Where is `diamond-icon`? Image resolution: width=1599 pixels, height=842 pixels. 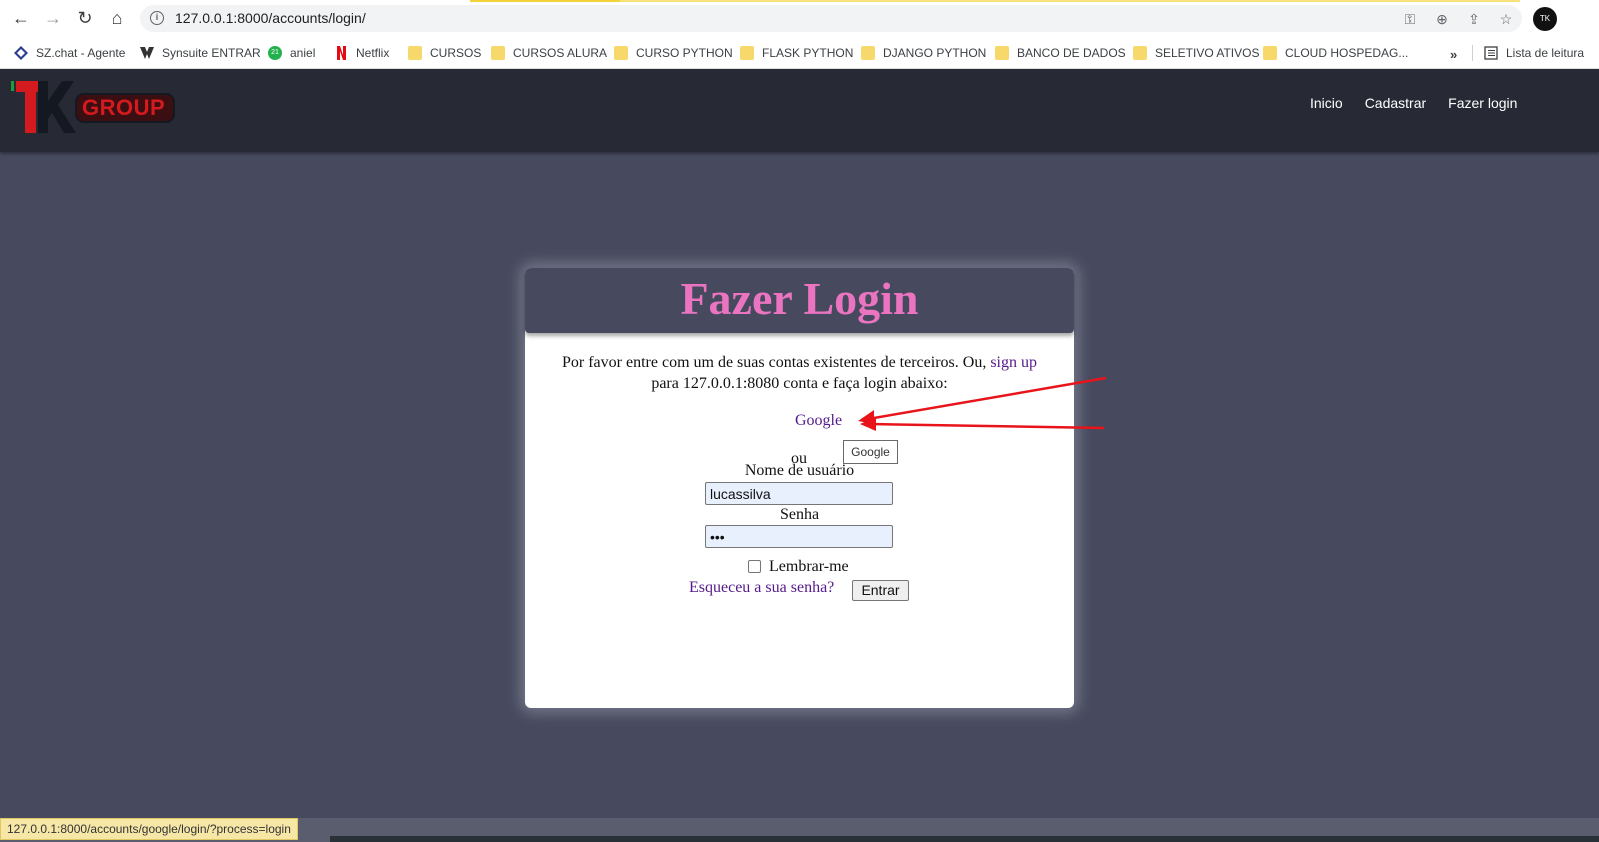
diamond-icon is located at coordinates (21, 53).